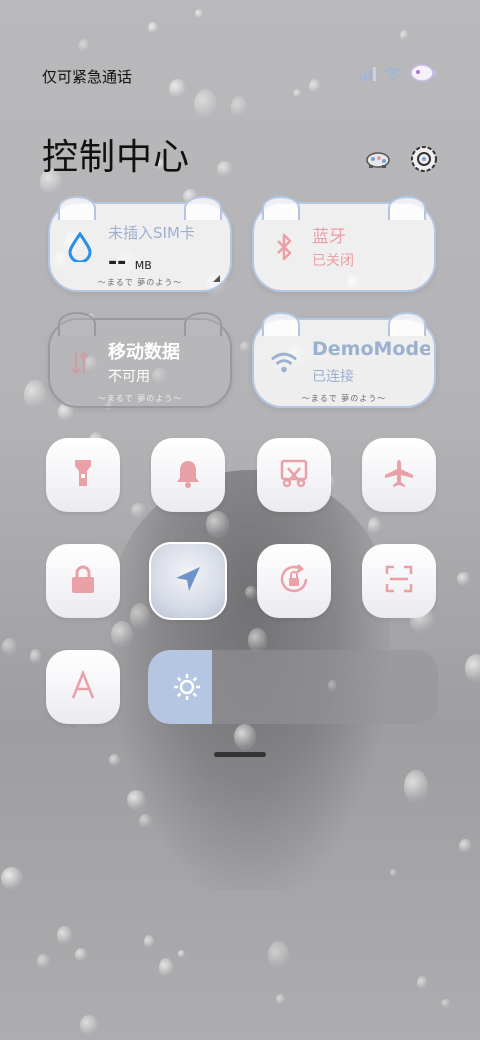  I want to click on screenshot-toggle, so click(294, 475).